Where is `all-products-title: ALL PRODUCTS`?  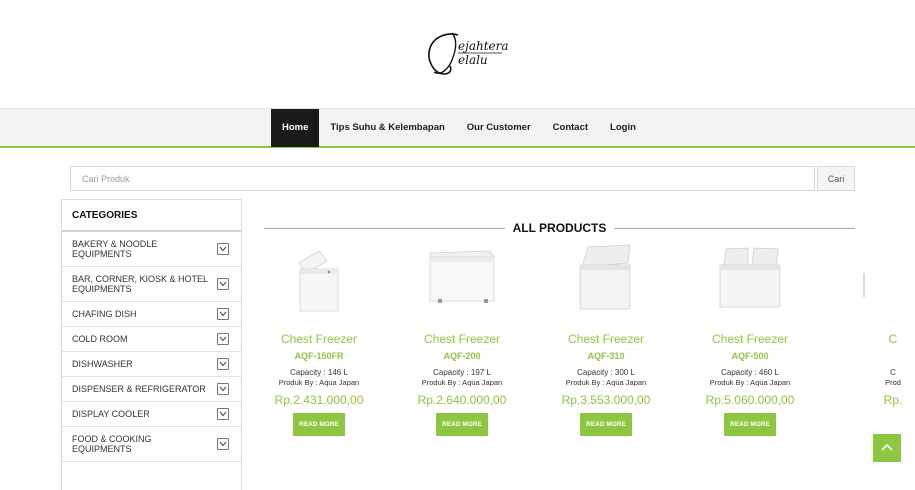
all-products-title: ALL PRODUCTS is located at coordinates (559, 228).